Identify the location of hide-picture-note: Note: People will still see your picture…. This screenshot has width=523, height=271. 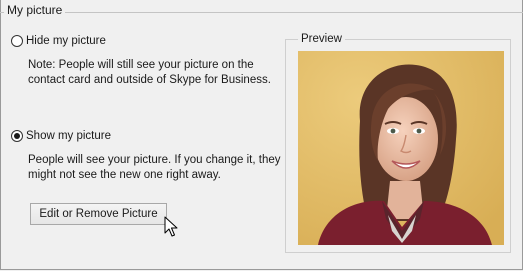
(149, 72).